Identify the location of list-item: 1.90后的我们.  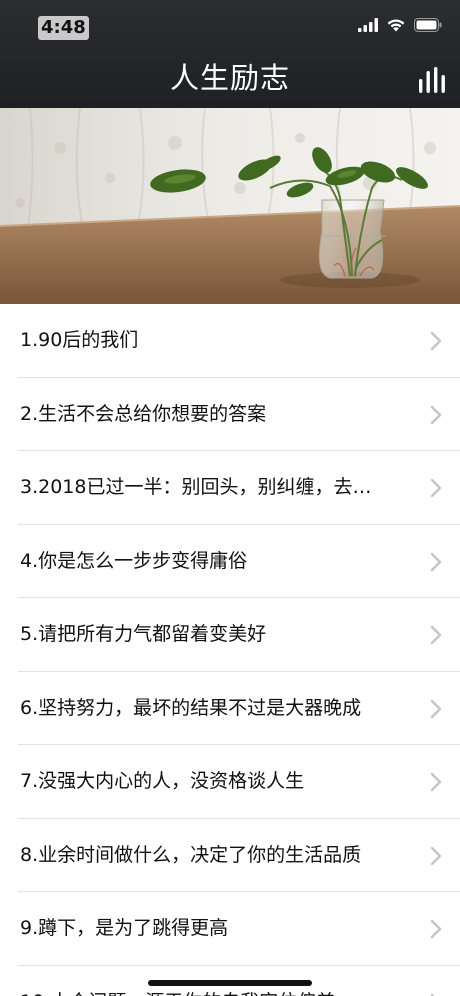
(230, 341).